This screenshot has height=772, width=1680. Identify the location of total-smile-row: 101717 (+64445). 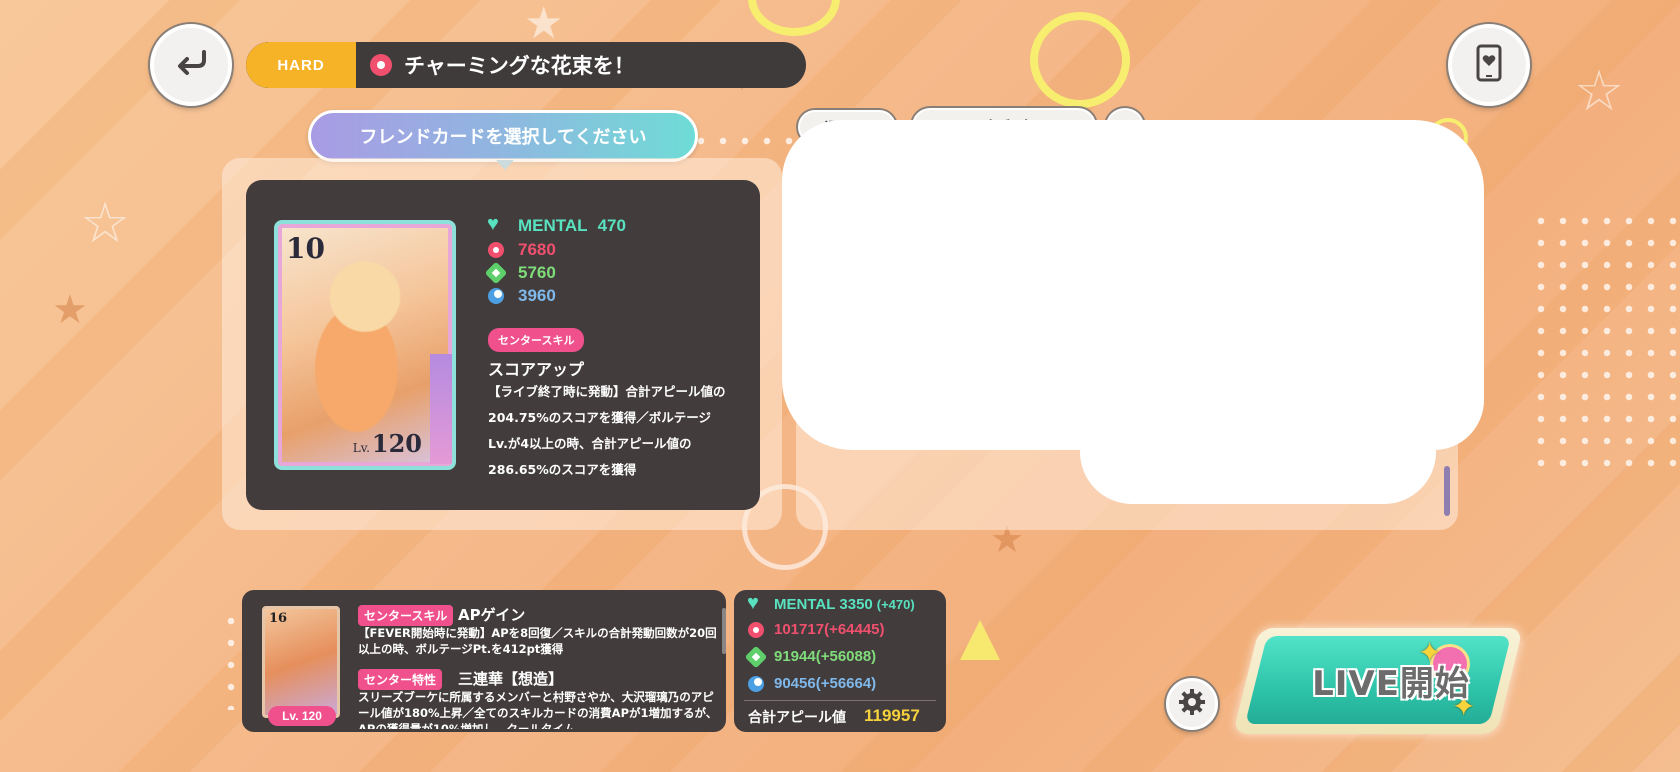
(816, 629).